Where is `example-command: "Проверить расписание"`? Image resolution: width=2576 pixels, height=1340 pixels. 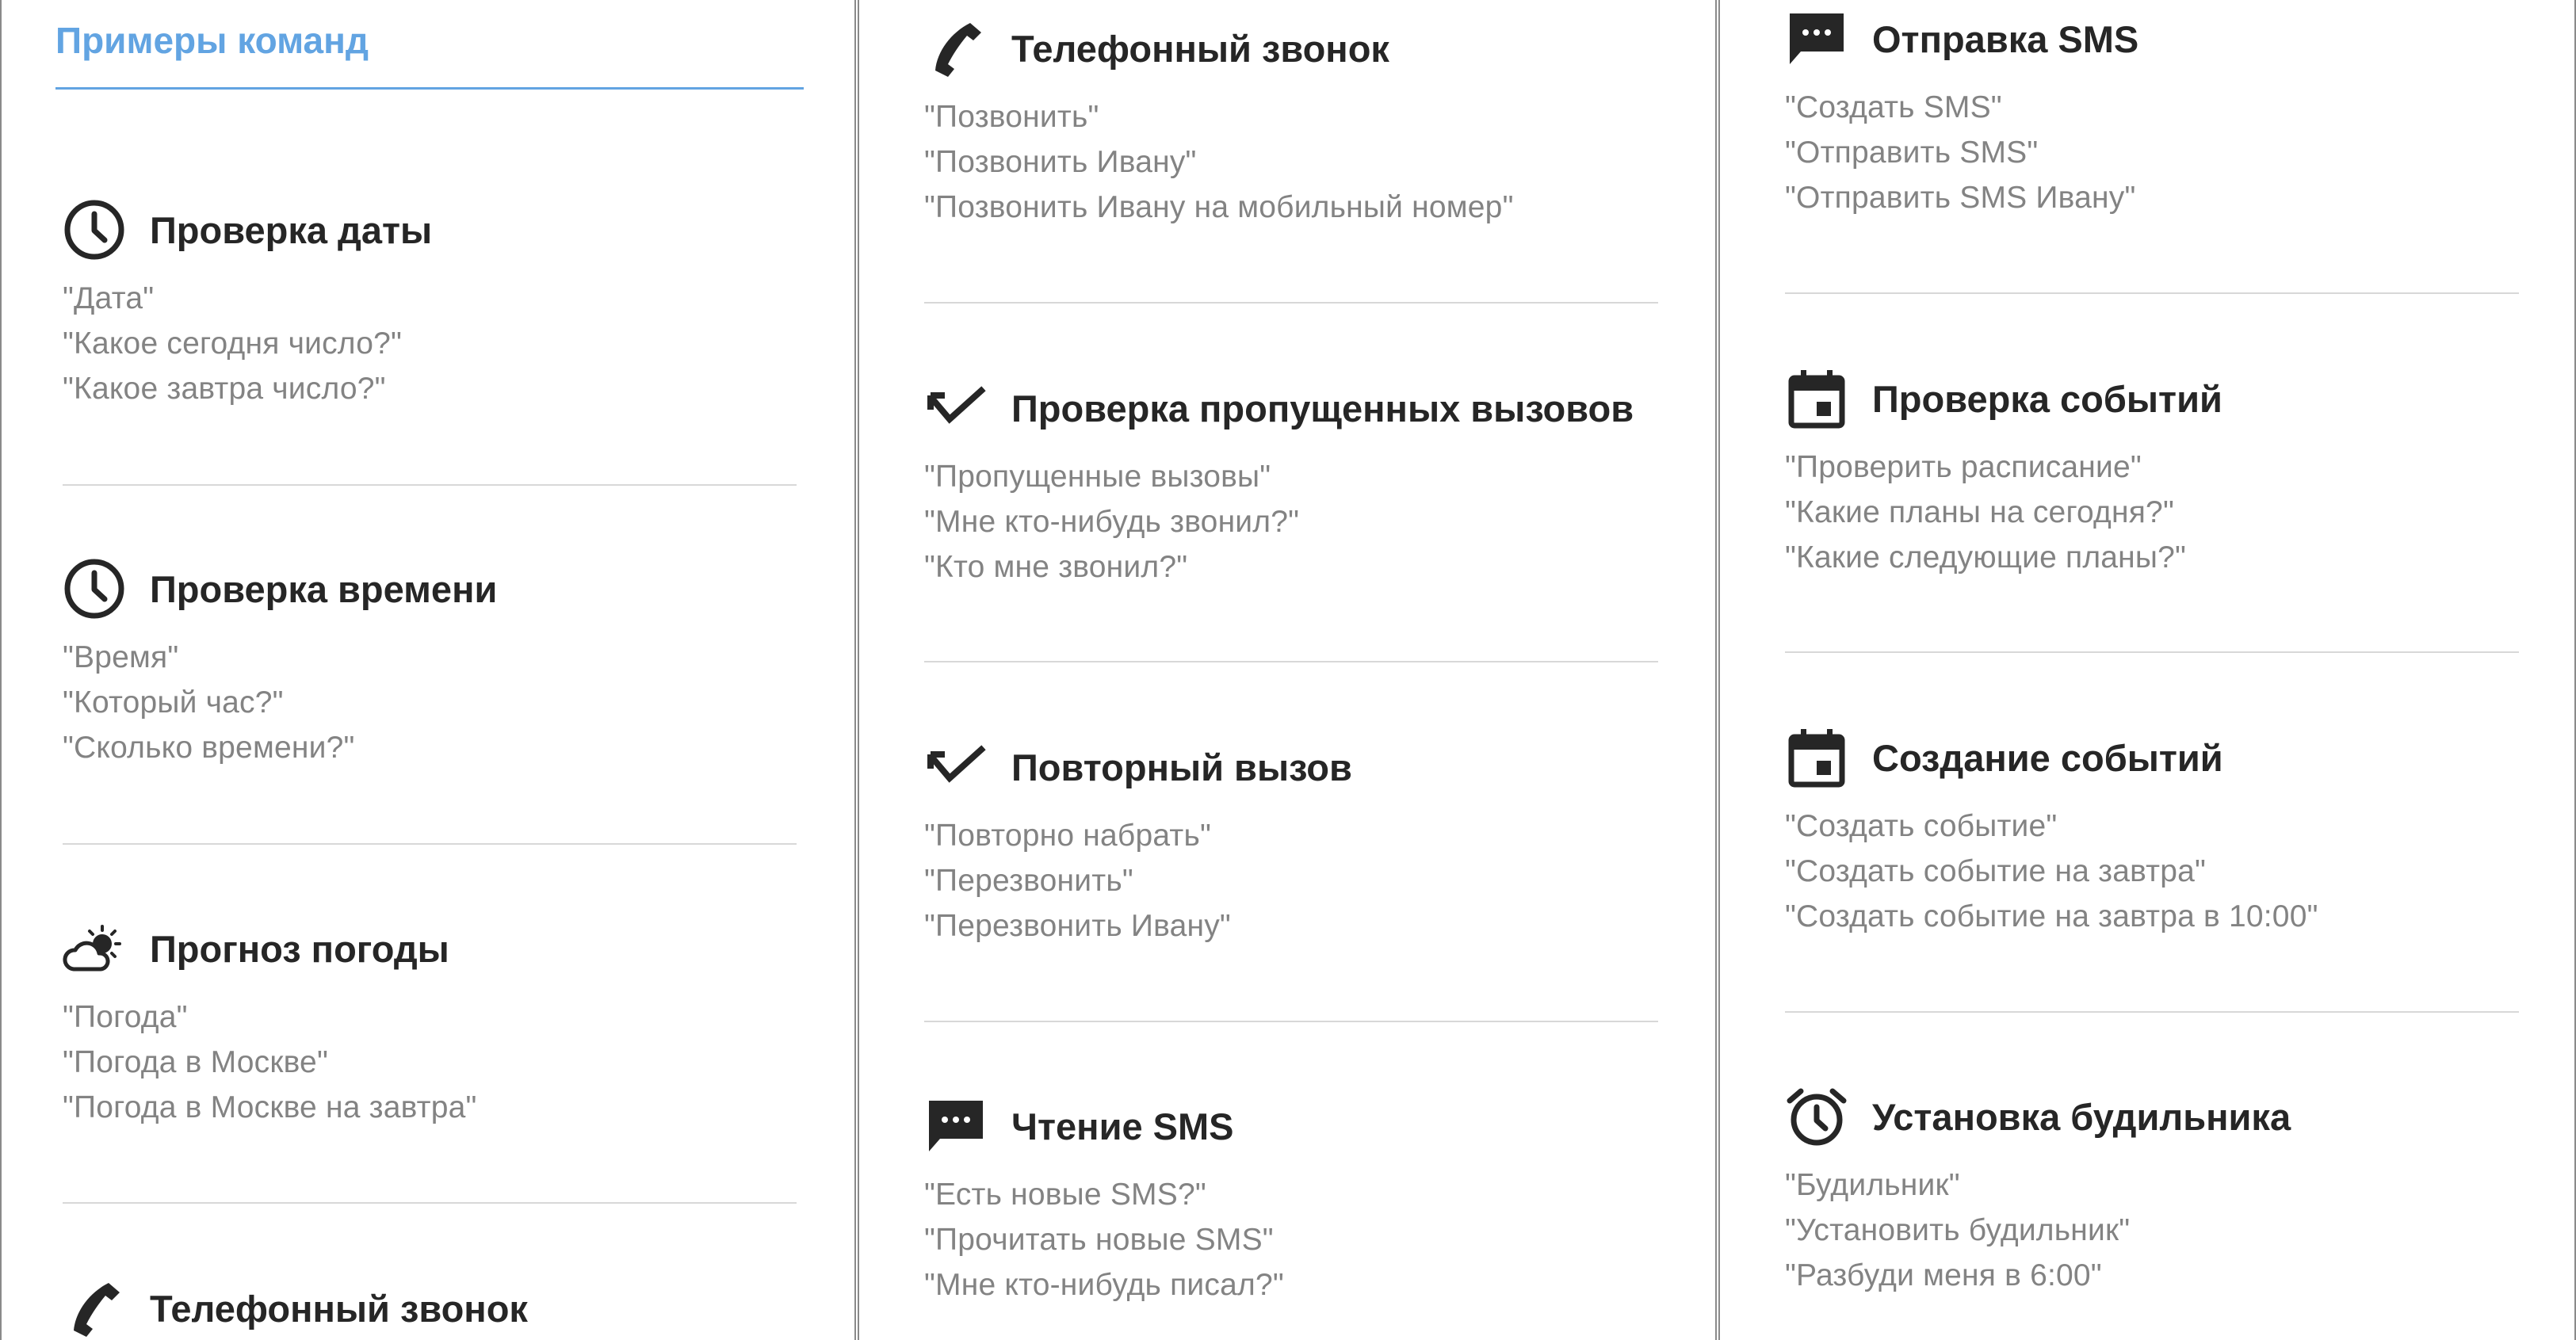
example-command: "Проверить расписание" is located at coordinates (1963, 467).